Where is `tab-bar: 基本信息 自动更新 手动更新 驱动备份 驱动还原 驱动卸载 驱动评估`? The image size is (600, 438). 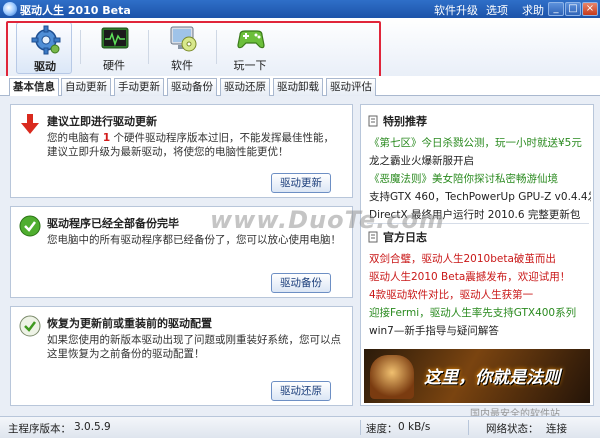
tab-bar: 基本信息 自动更新 手动更新 驱动备份 驱动还原 驱动卸载 驱动评估 is located at coordinates (300, 86).